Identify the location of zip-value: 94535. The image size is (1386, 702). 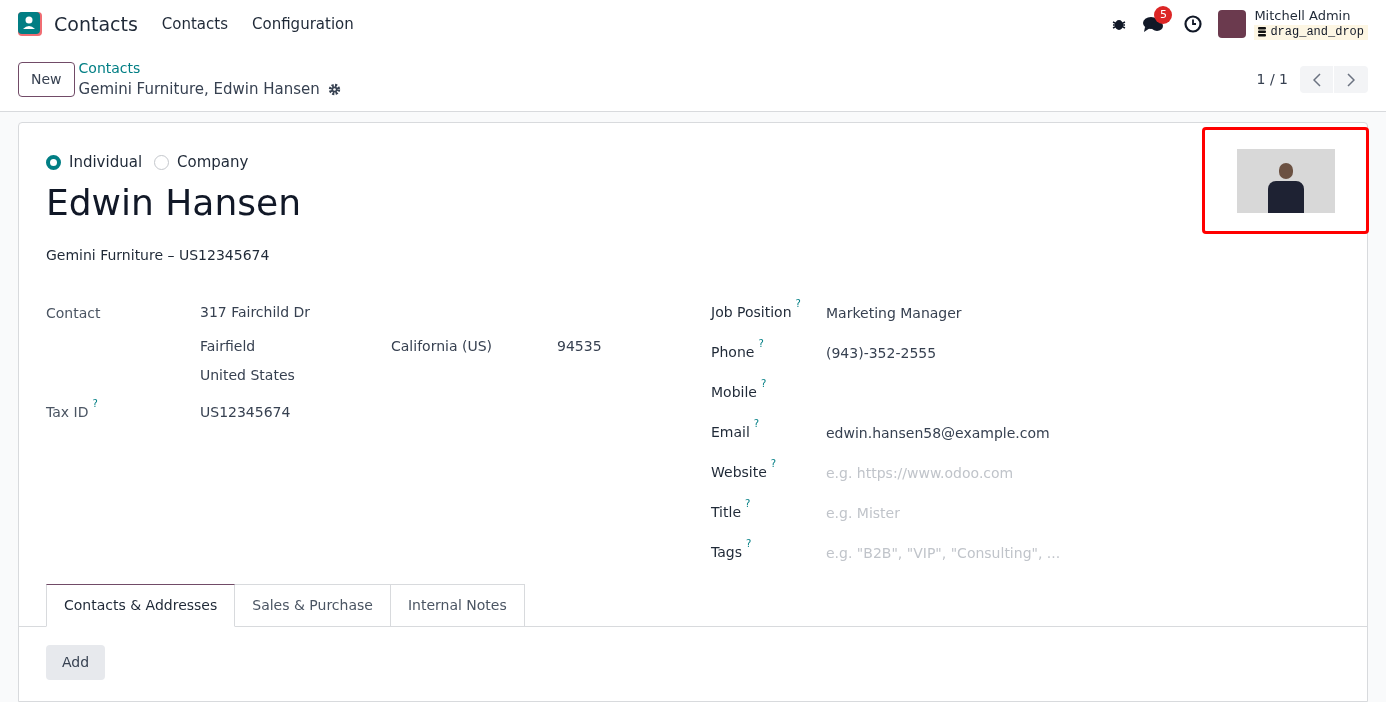
(579, 346).